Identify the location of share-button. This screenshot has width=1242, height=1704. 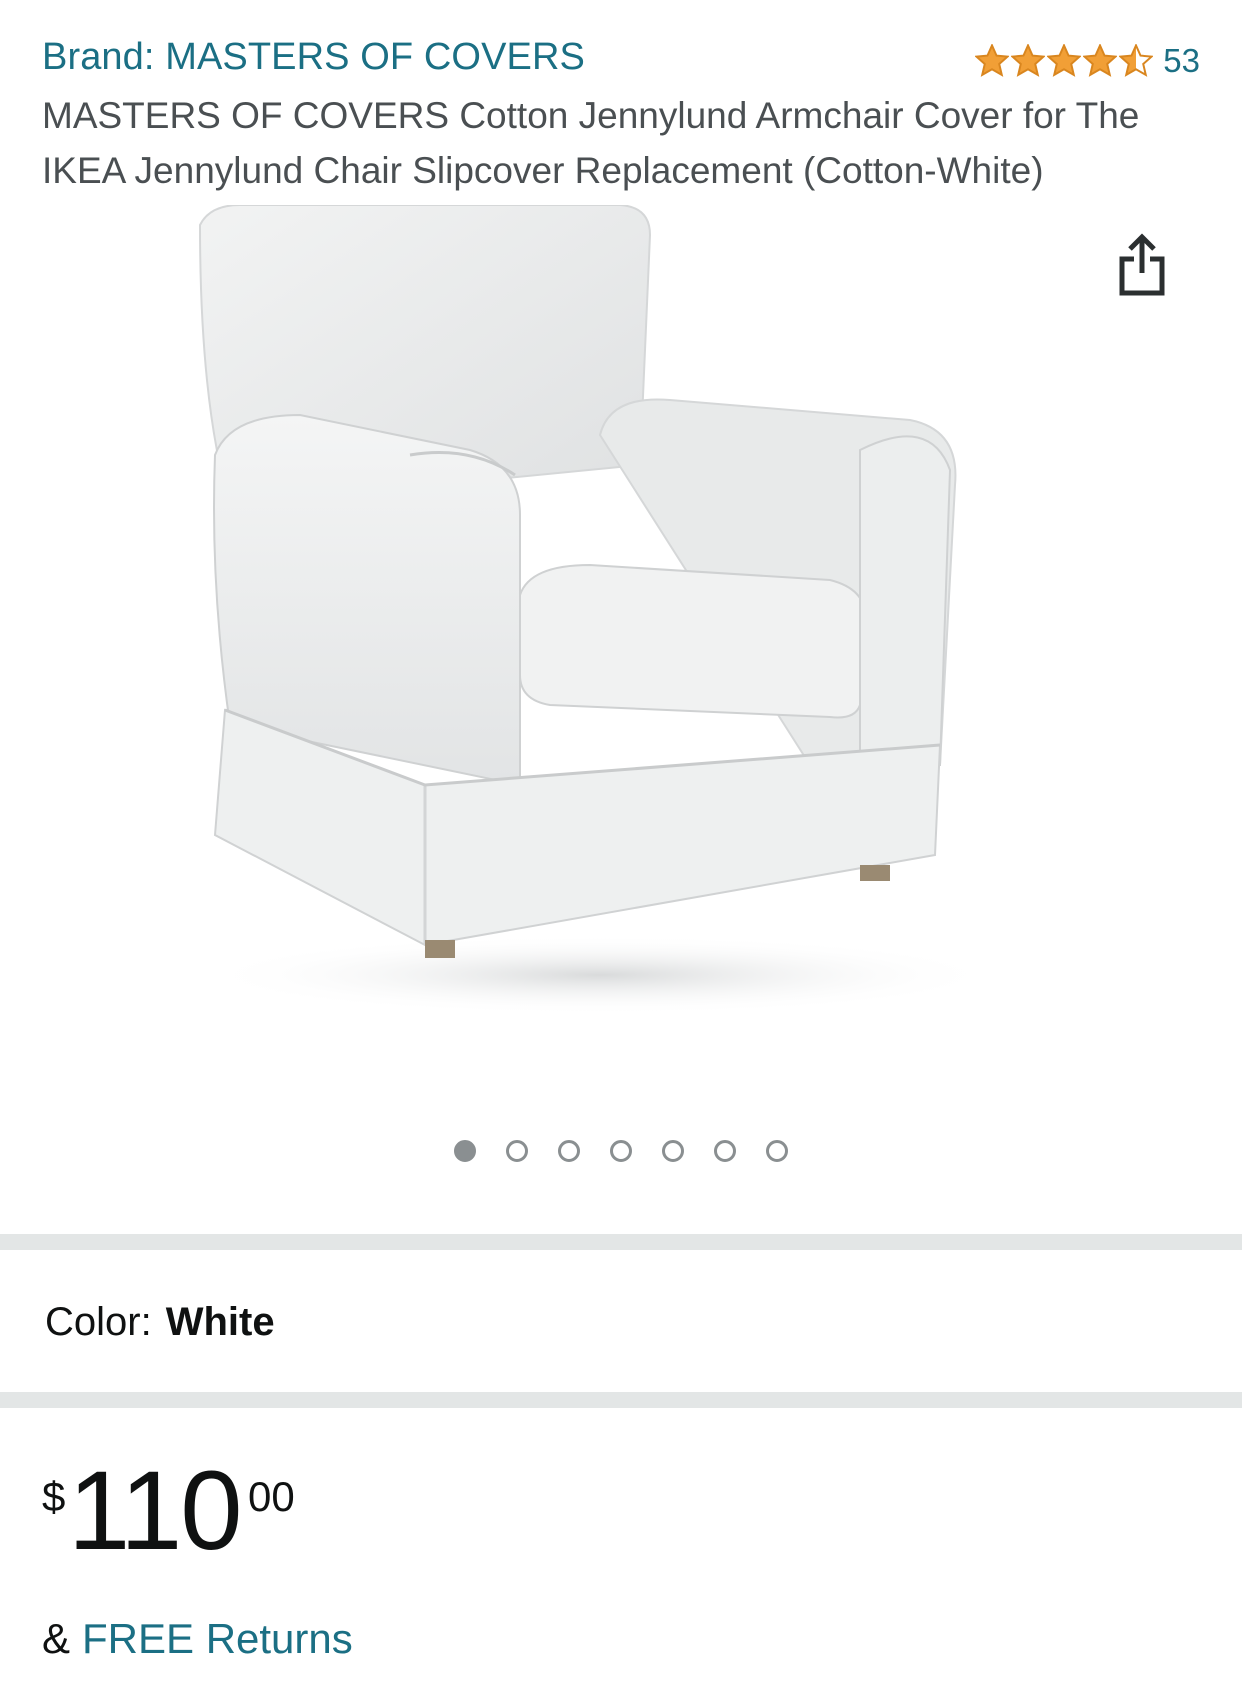
(1142, 265).